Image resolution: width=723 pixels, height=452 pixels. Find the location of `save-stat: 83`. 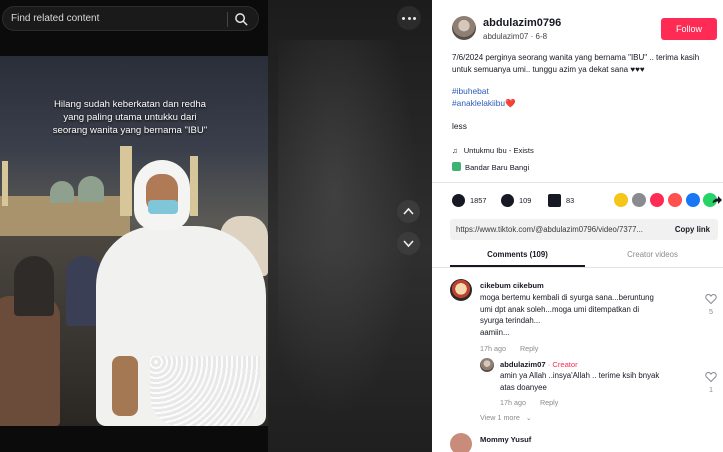

save-stat: 83 is located at coordinates (561, 200).